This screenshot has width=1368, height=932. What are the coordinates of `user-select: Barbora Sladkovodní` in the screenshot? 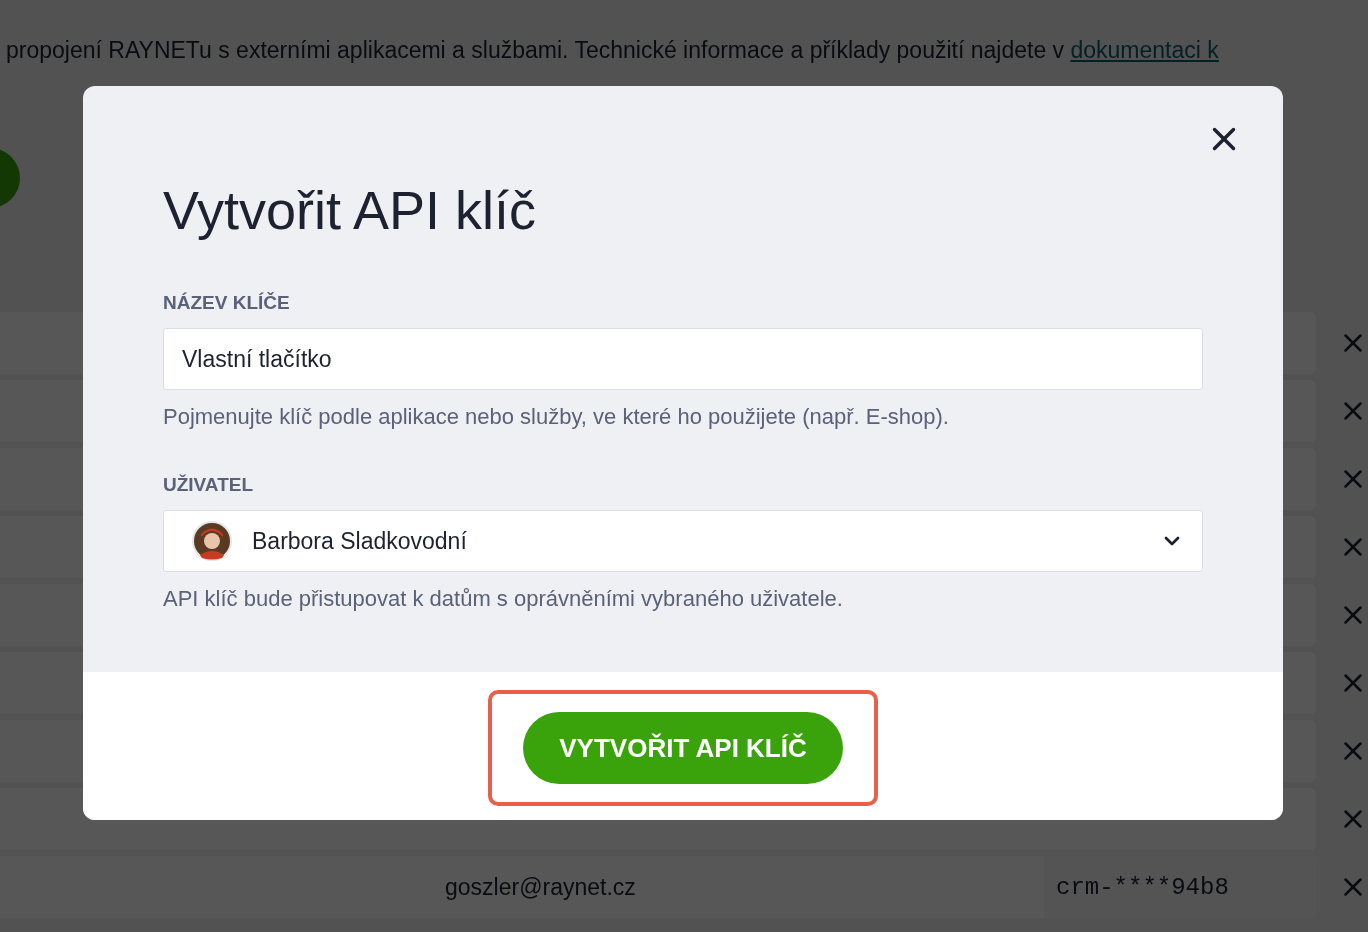 It's located at (683, 541).